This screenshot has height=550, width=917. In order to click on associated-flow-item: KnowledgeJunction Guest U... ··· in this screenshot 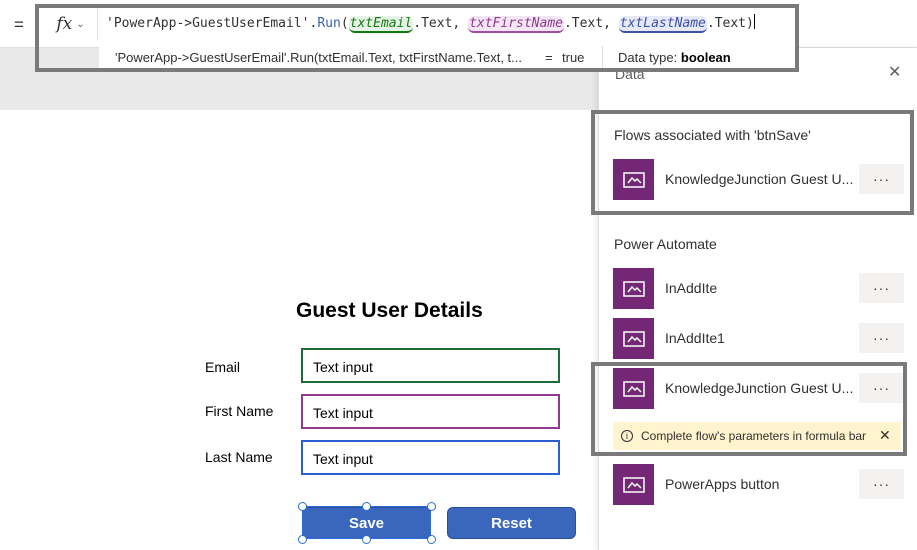, I will do `click(762, 180)`.